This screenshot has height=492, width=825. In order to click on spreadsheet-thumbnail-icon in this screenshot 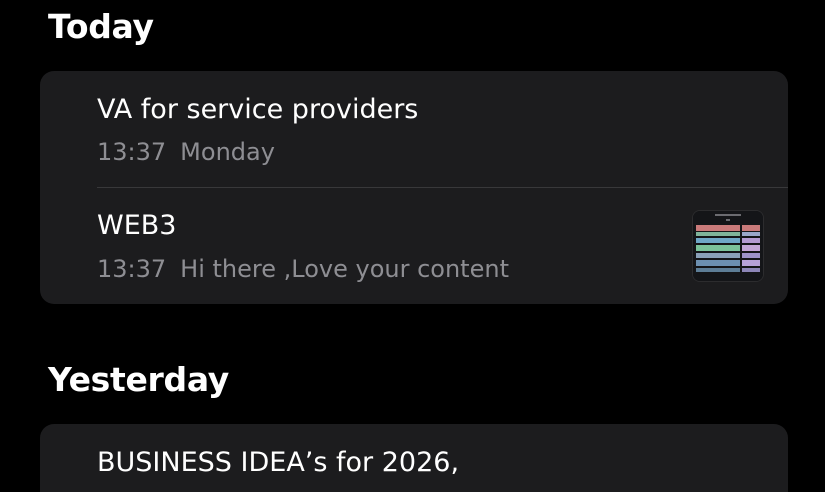, I will do `click(728, 246)`.